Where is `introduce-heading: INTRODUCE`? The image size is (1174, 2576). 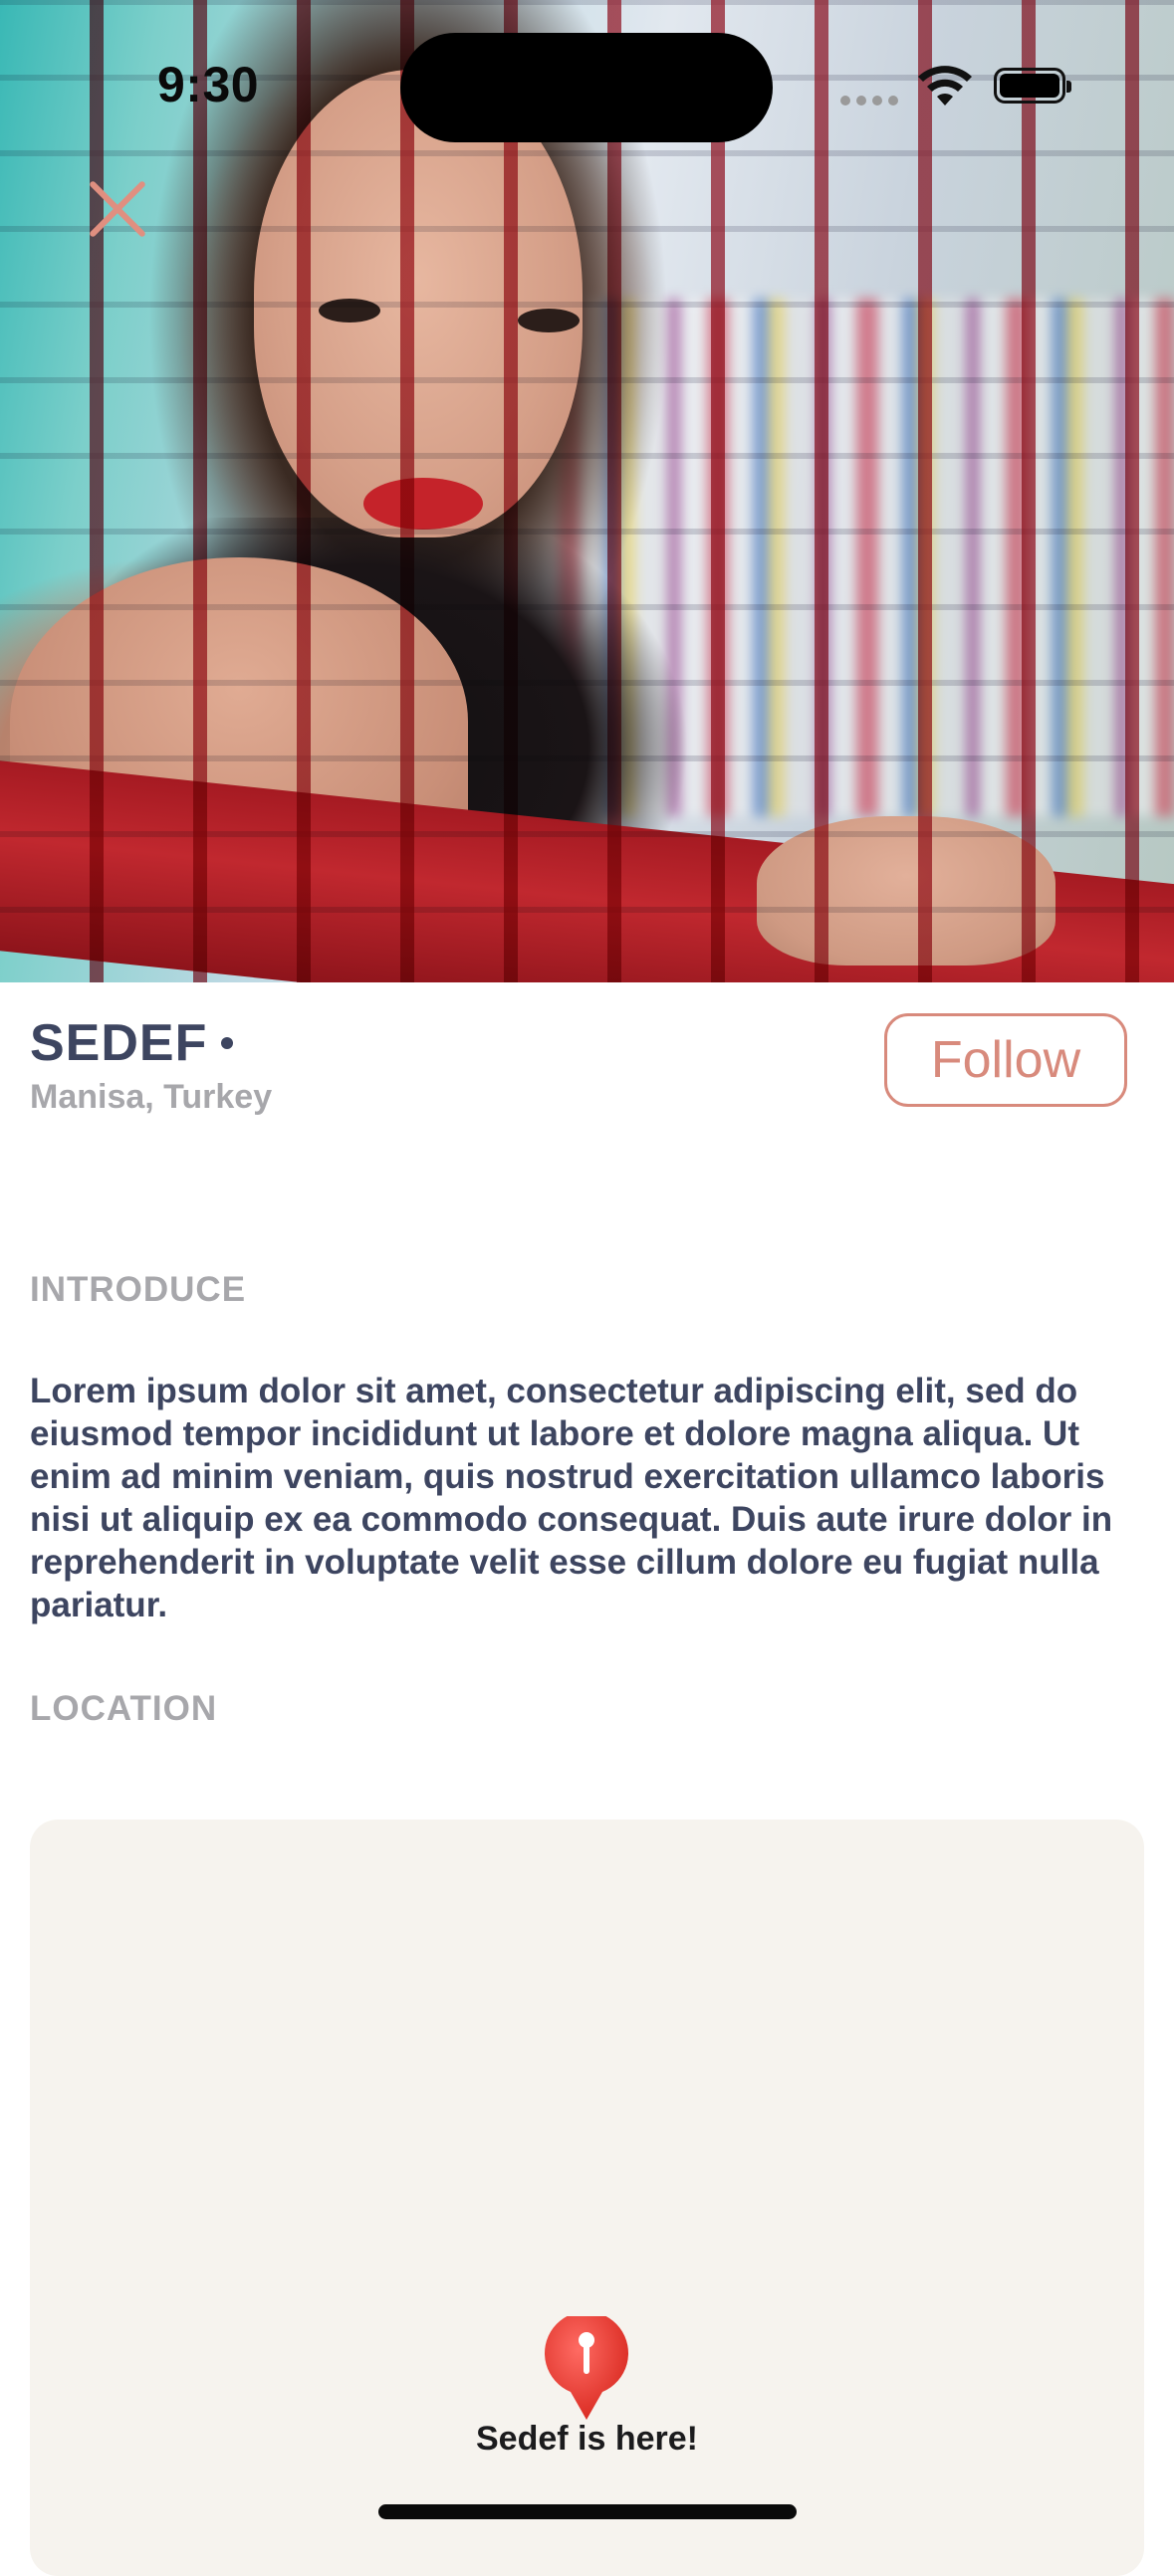 introduce-heading: INTRODUCE is located at coordinates (138, 1289).